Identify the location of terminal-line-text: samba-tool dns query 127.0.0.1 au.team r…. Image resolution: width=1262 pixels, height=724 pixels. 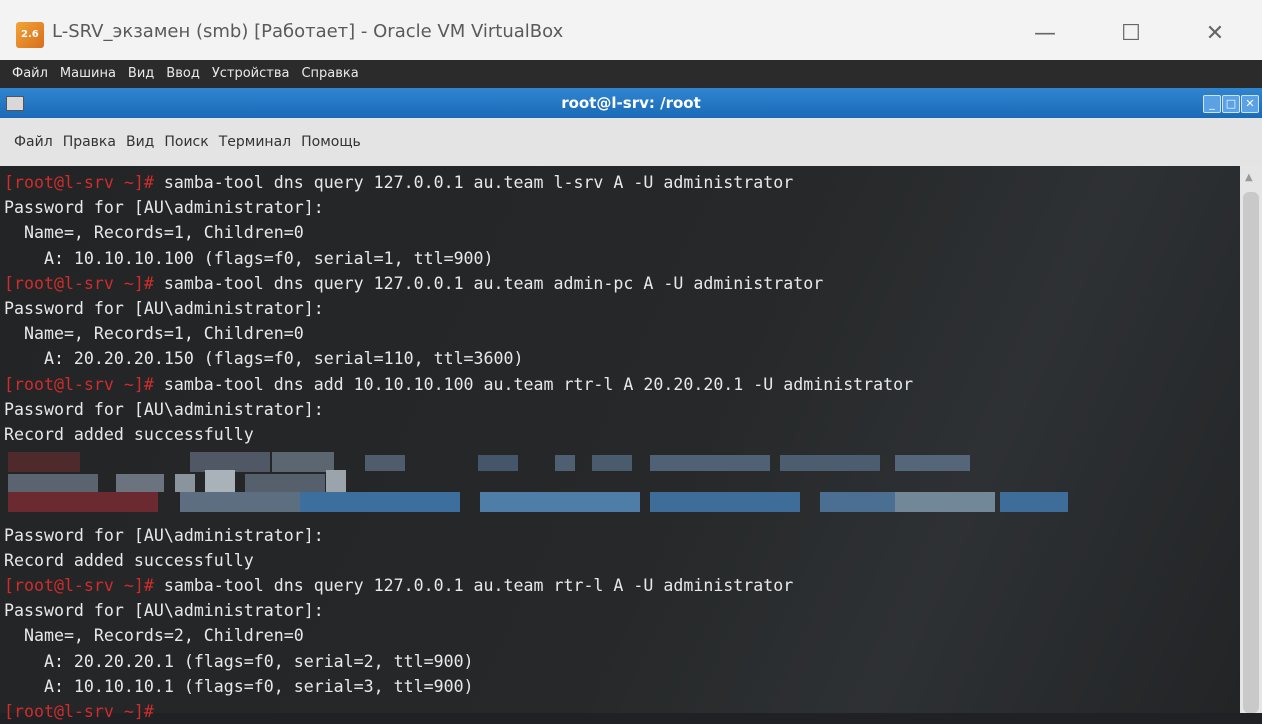
(473, 585).